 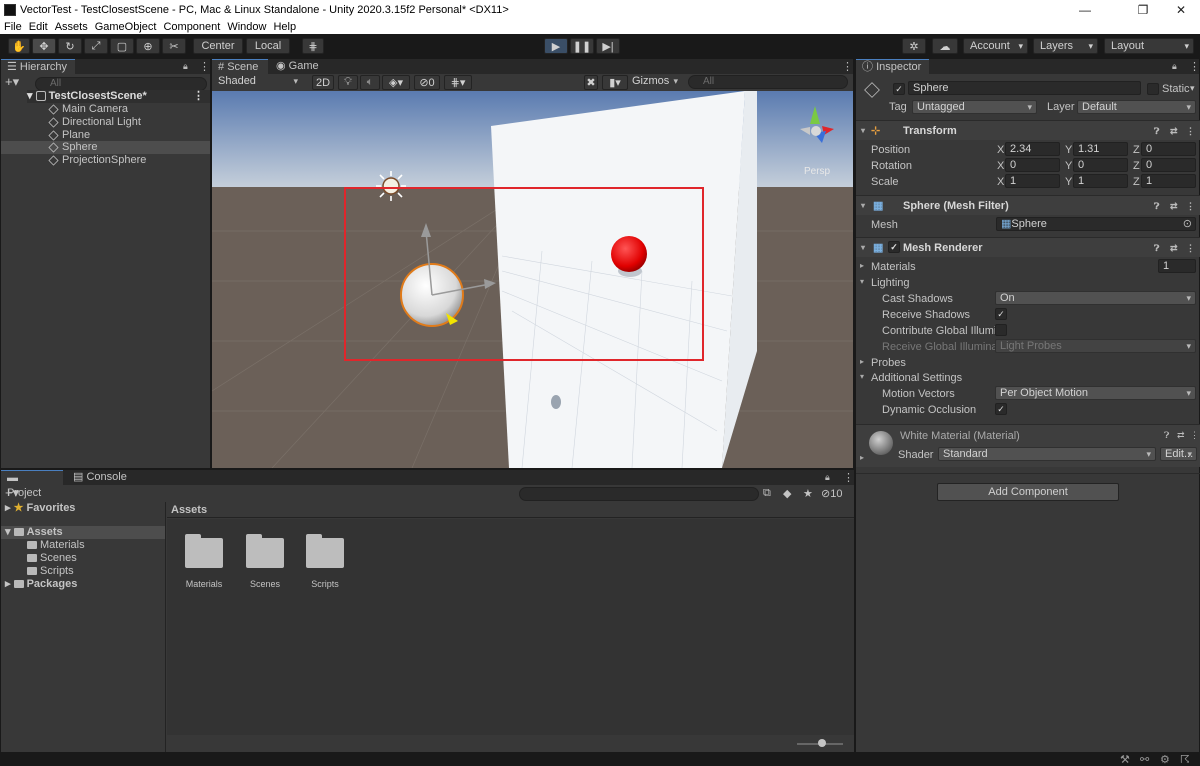 I want to click on rotation-x-field: 0, so click(x=1032, y=165).